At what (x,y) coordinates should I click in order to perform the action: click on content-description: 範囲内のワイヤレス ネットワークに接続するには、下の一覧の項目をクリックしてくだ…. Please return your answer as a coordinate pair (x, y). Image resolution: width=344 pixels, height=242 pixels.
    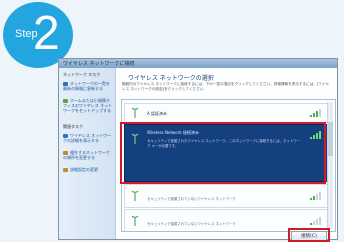
    Looking at the image, I should click on (225, 86).